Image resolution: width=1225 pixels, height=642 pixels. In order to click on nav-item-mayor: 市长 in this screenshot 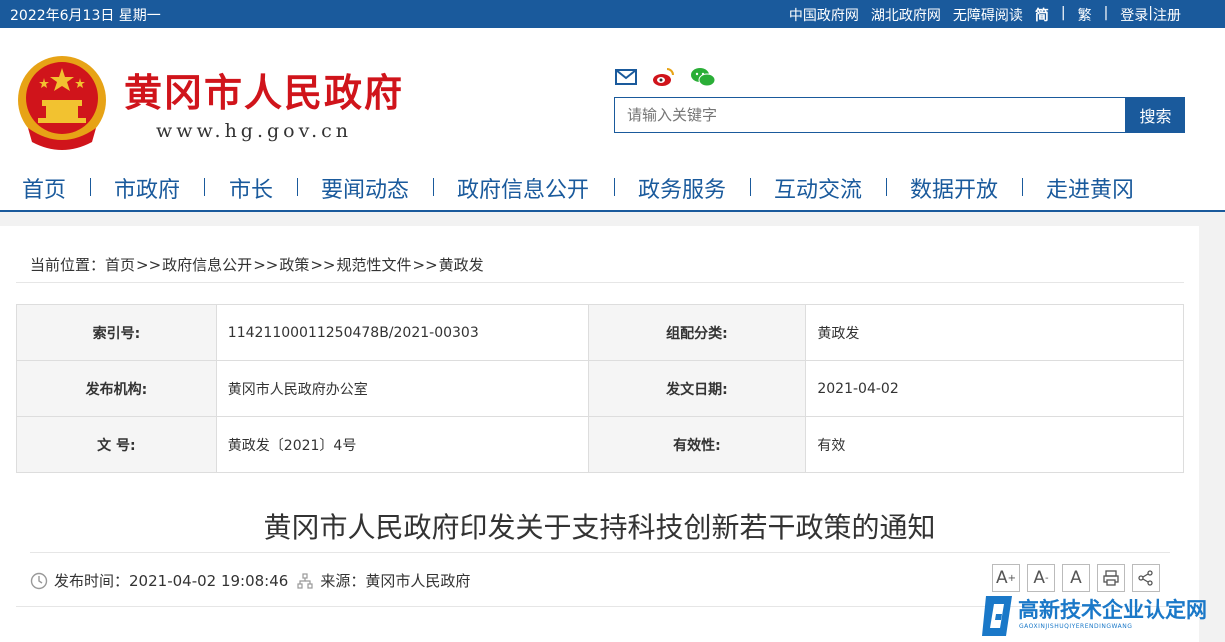, I will do `click(251, 188)`.